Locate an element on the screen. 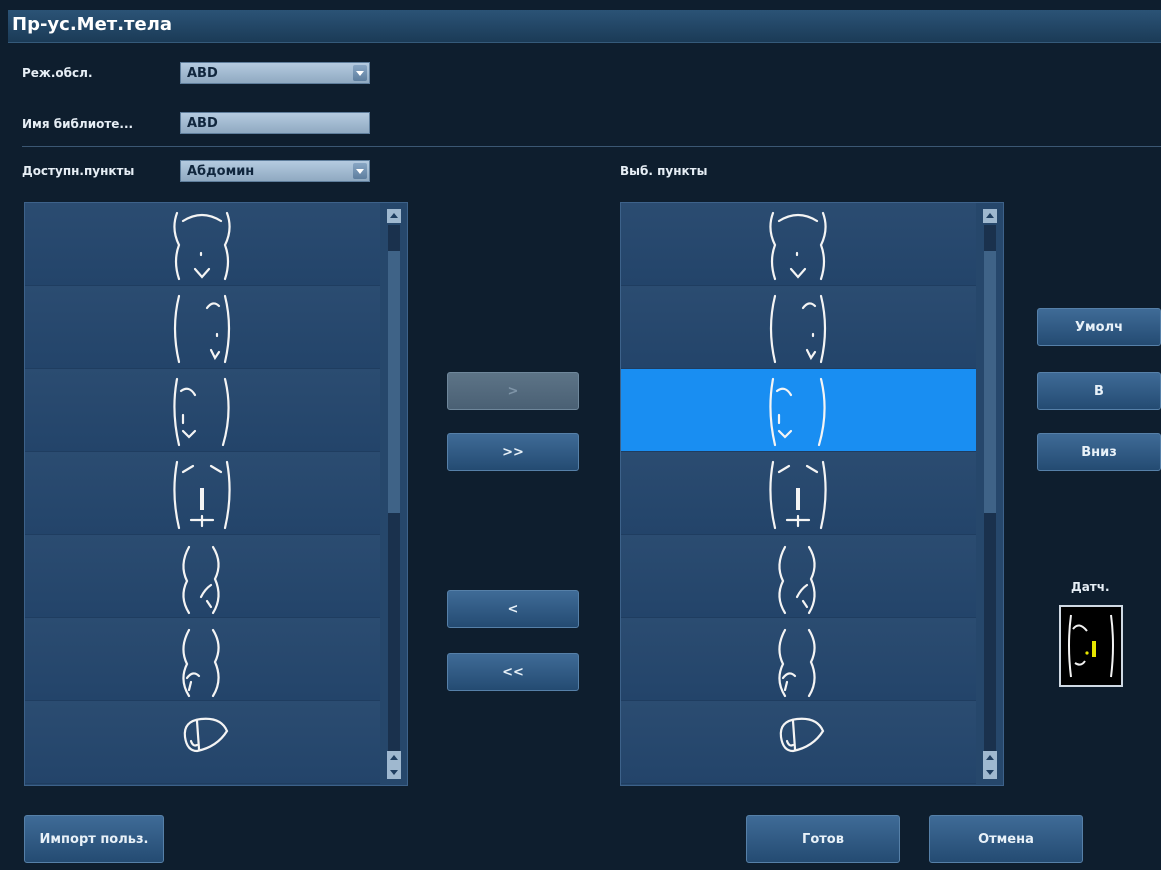 The height and width of the screenshot is (870, 1161). move-down-button: Вниз is located at coordinates (1099, 452).